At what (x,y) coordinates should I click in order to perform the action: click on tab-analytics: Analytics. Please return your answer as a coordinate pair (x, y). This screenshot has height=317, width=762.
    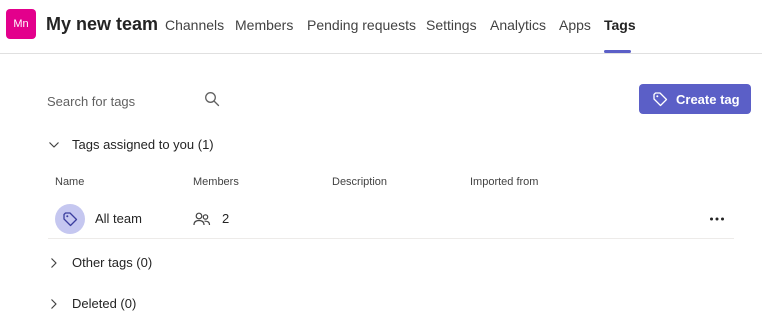
    Looking at the image, I should click on (518, 25).